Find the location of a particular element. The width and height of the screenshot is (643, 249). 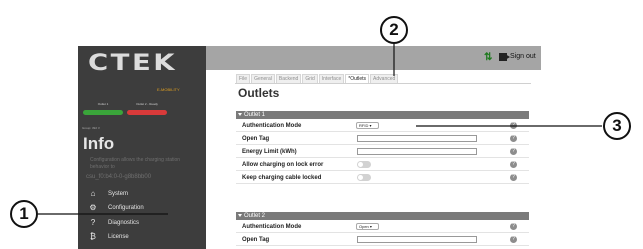

callout-2: 2 is located at coordinates (394, 30).